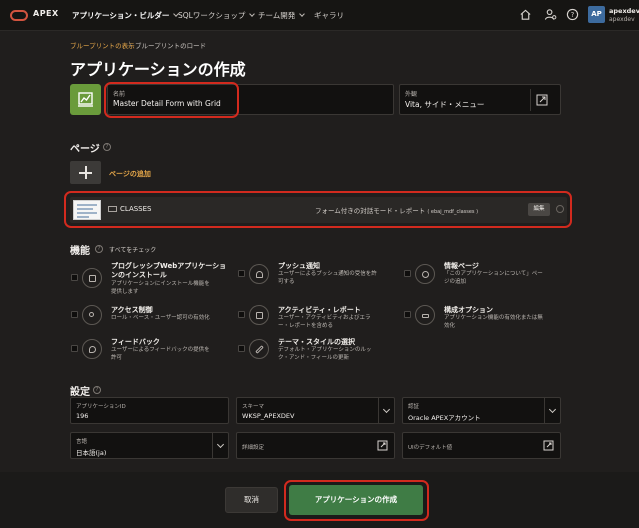 The image size is (639, 528). I want to click on app-id-input: 196, so click(82, 416).